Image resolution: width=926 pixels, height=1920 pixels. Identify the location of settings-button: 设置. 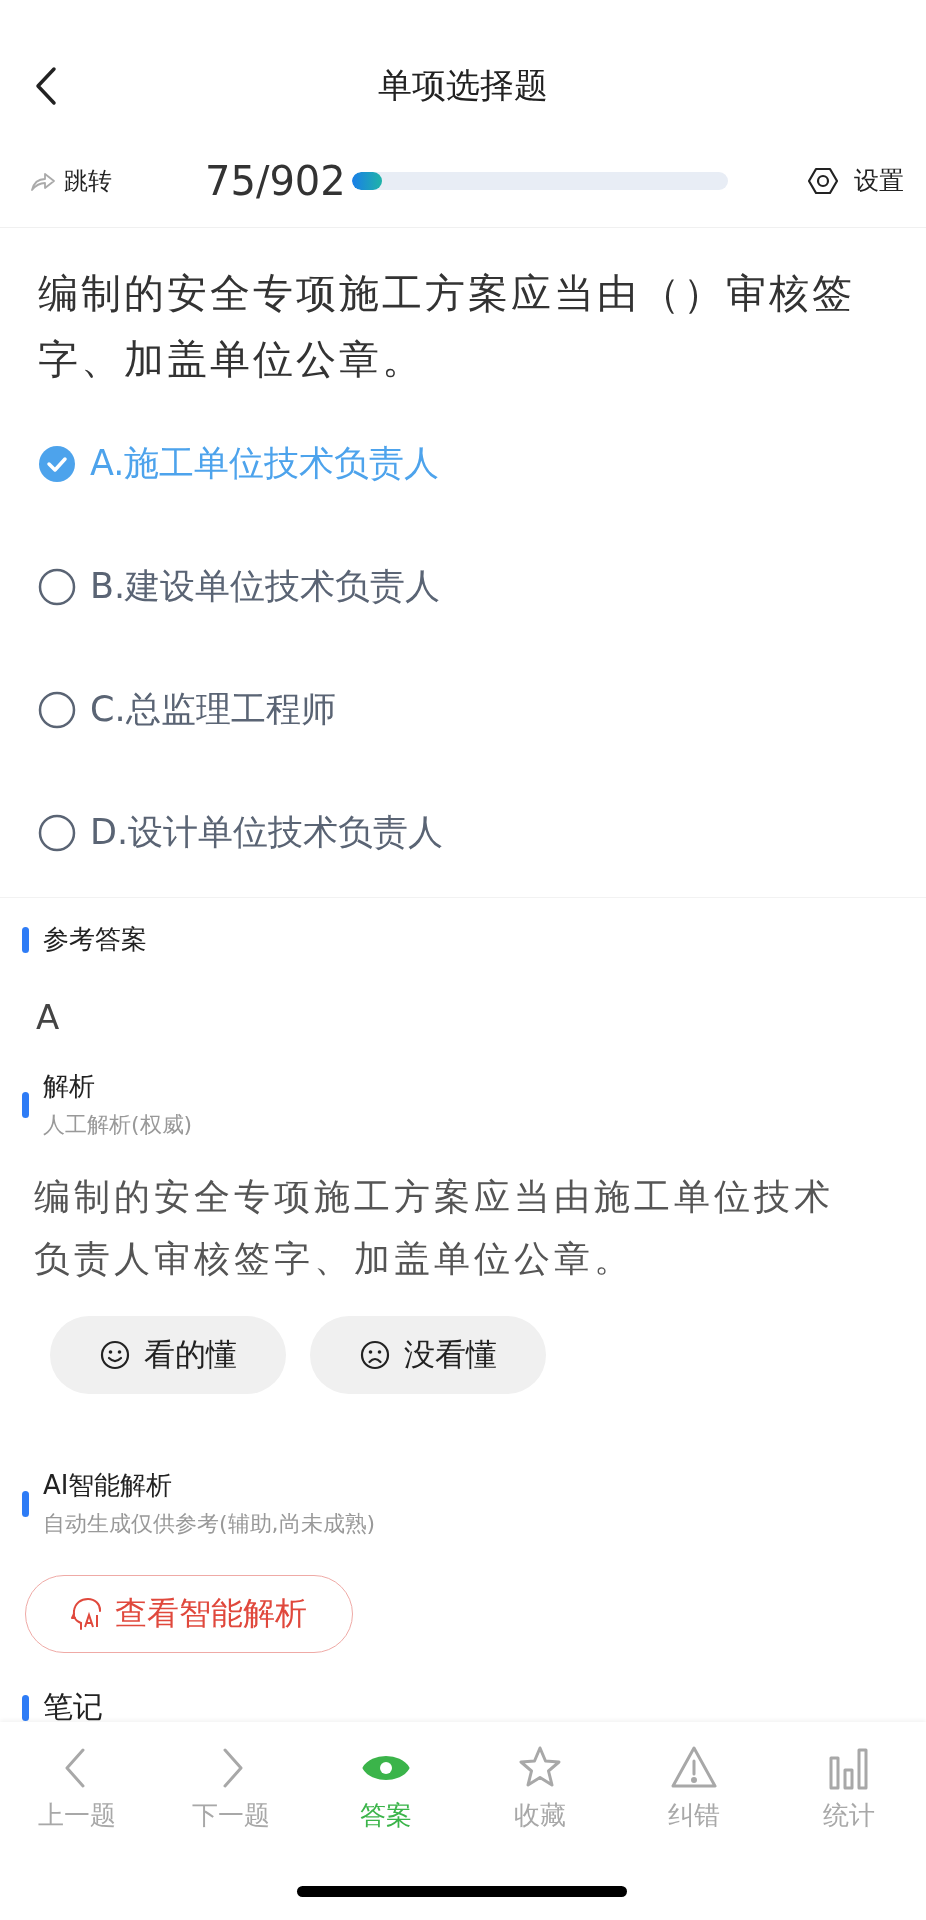
(856, 180).